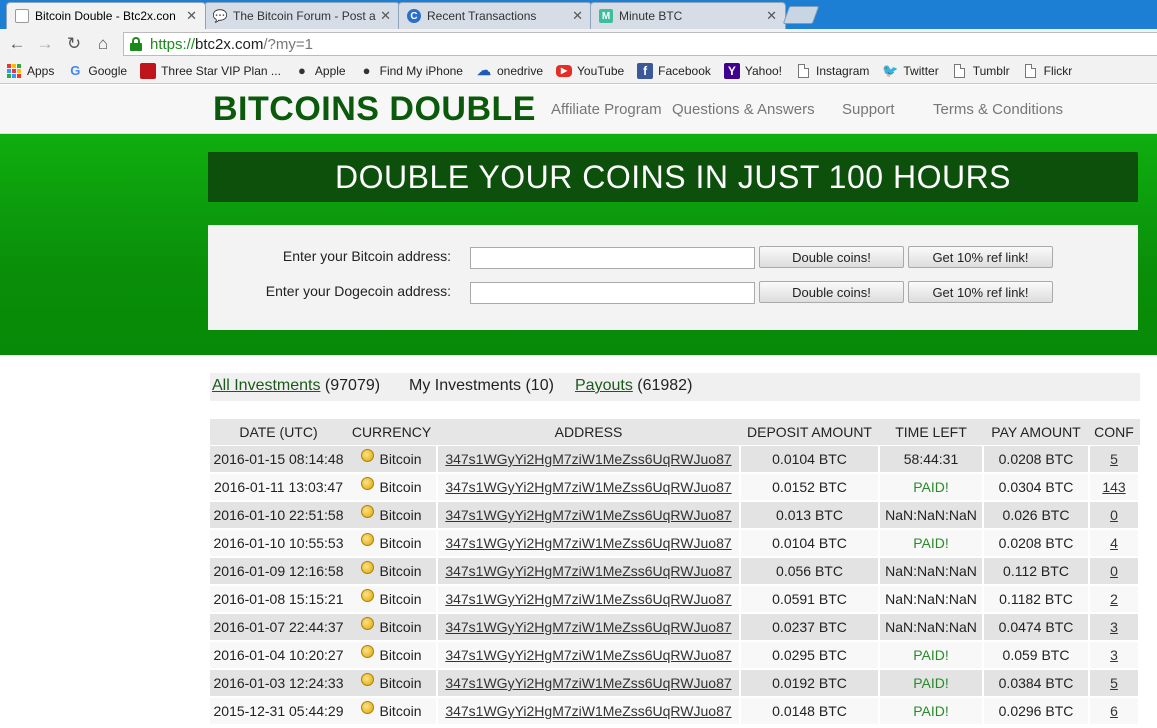 This screenshot has height=728, width=1157. Describe the element at coordinates (495, 15) in the screenshot. I see `browser-tab-recent-transactions: C Recent Transactions ✕` at that location.